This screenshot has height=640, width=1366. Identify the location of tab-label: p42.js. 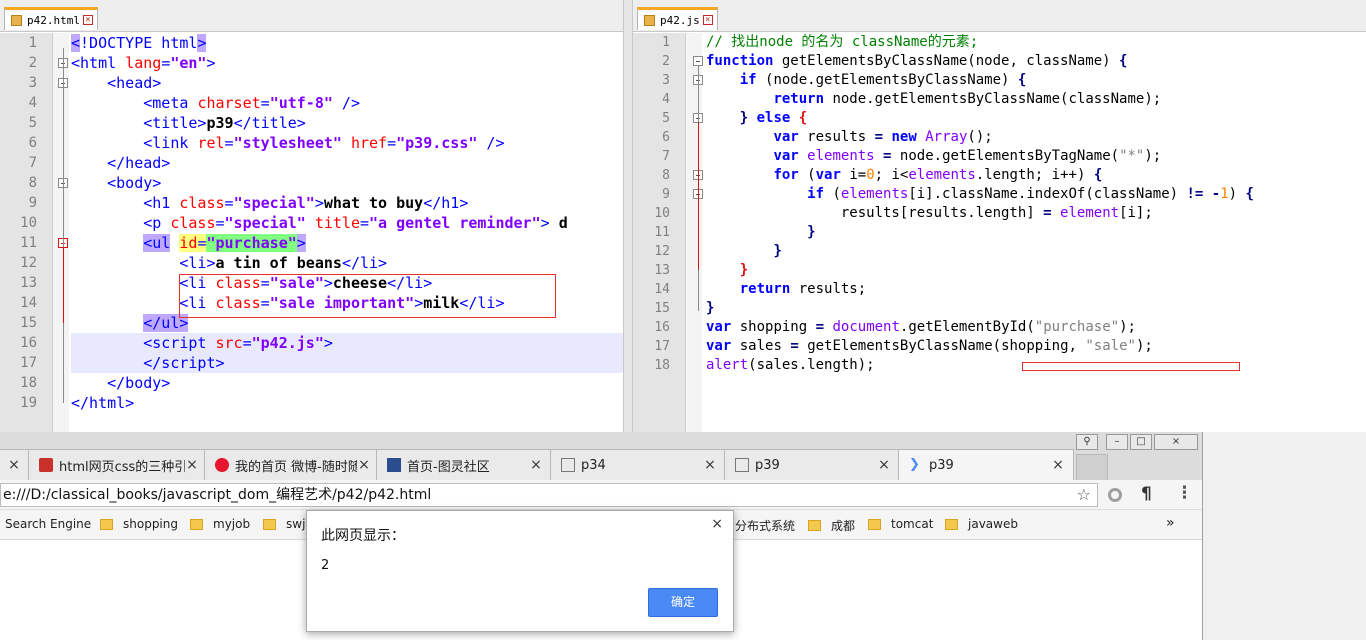
(680, 20).